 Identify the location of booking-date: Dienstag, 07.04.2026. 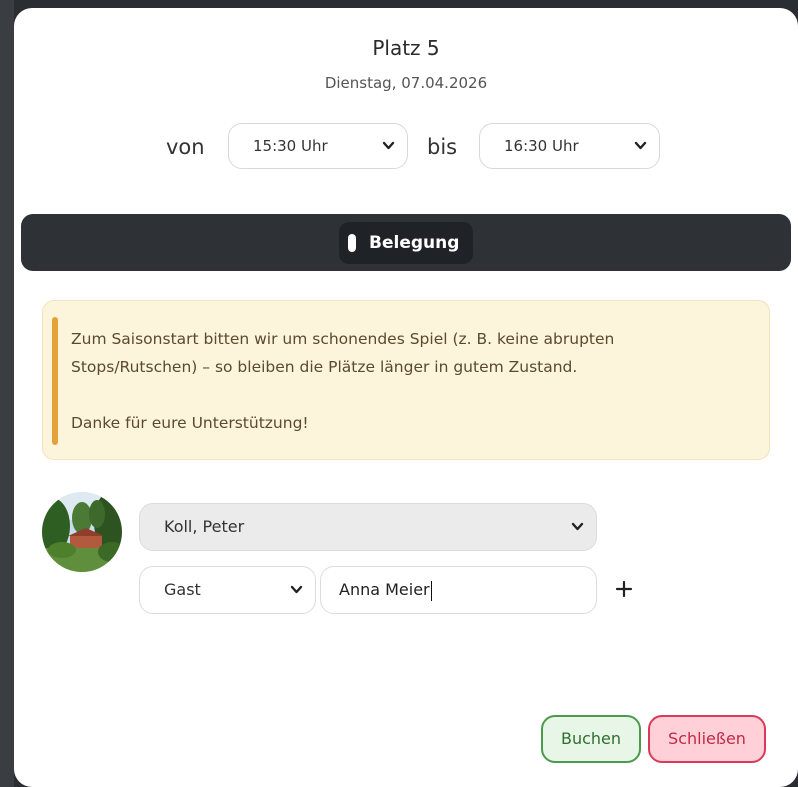
(406, 83).